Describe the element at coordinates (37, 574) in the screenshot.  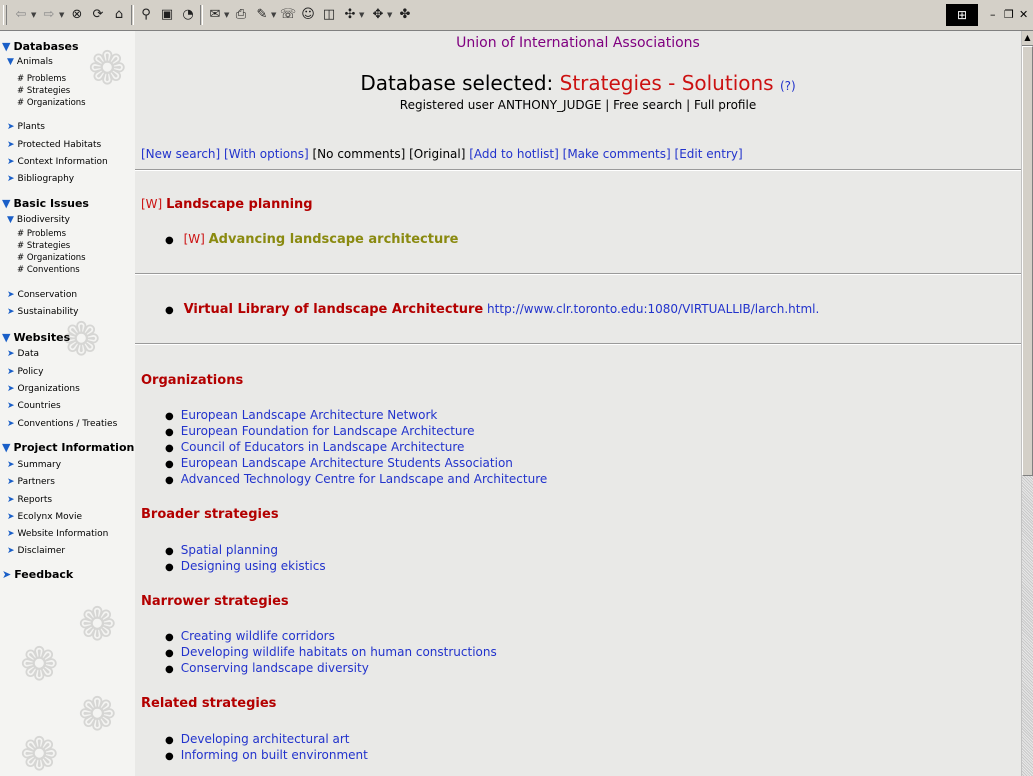
I see `sidebar-section-feedback: ➤ Feedback` at that location.